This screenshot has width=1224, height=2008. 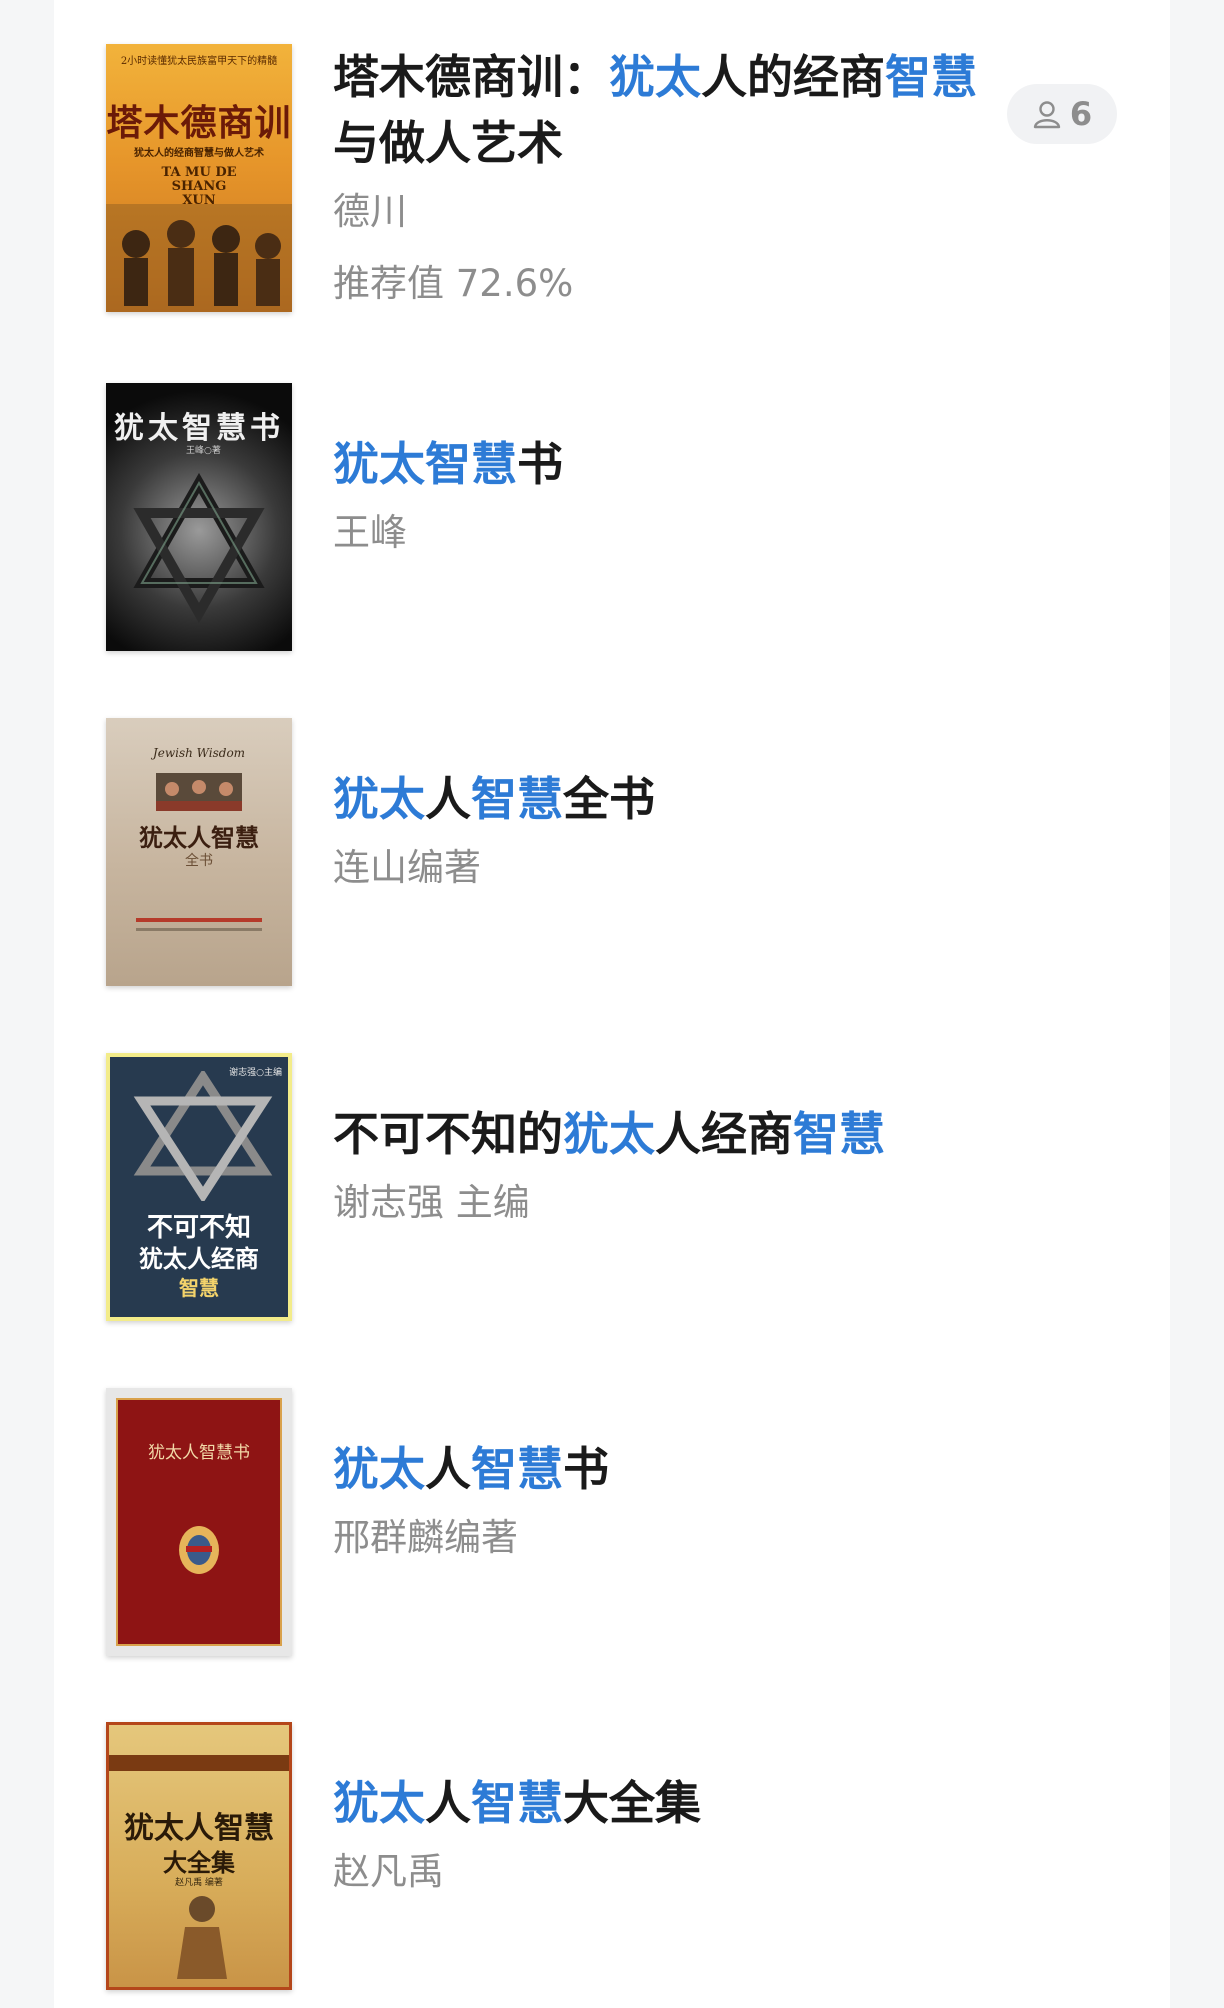 What do you see at coordinates (1081, 114) in the screenshot?
I see `reader-count: 6` at bounding box center [1081, 114].